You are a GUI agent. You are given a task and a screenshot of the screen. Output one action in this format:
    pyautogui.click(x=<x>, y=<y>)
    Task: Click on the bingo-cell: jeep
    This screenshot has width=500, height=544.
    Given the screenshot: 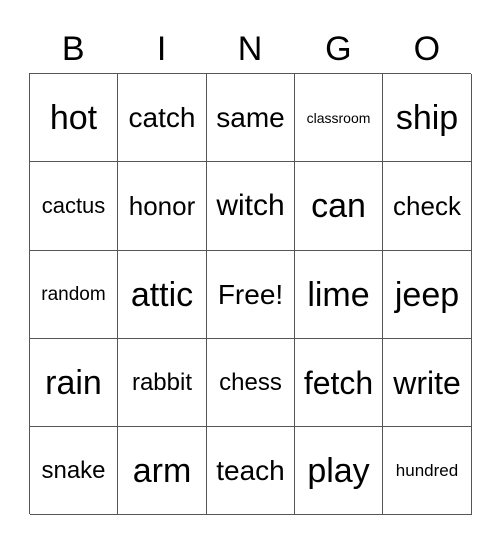 What is the action you would take?
    pyautogui.click(x=427, y=295)
    